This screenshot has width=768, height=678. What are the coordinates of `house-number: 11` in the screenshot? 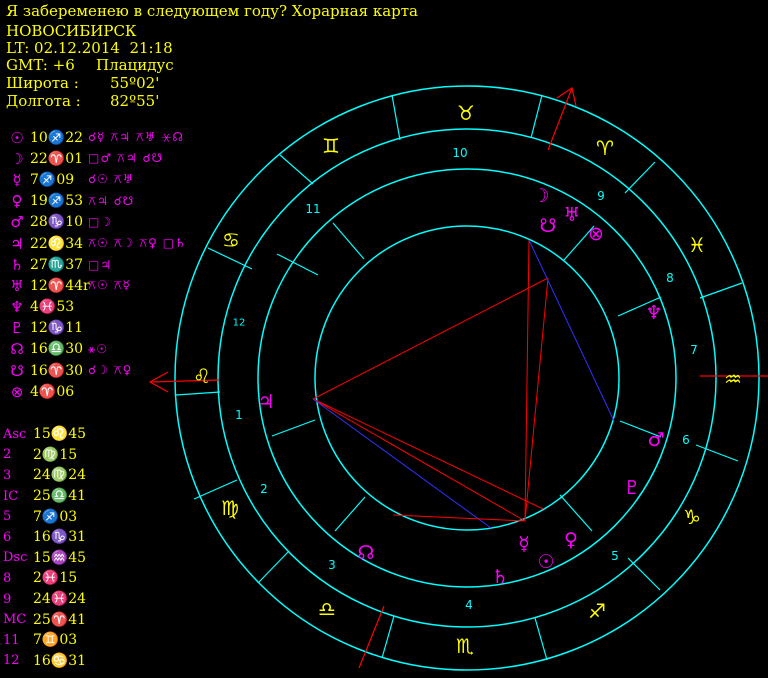 It's located at (312, 209).